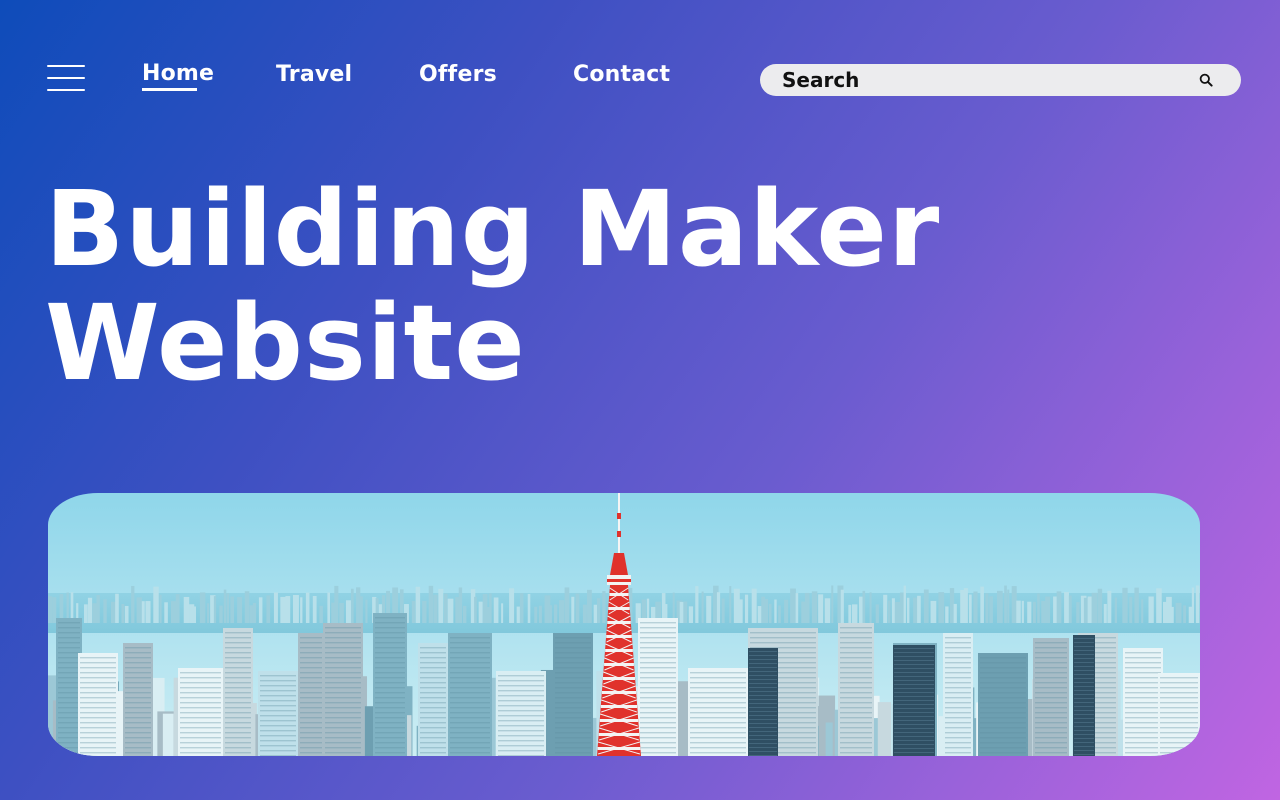  Describe the element at coordinates (621, 74) in the screenshot. I see `nav-link-contact: Contact` at that location.